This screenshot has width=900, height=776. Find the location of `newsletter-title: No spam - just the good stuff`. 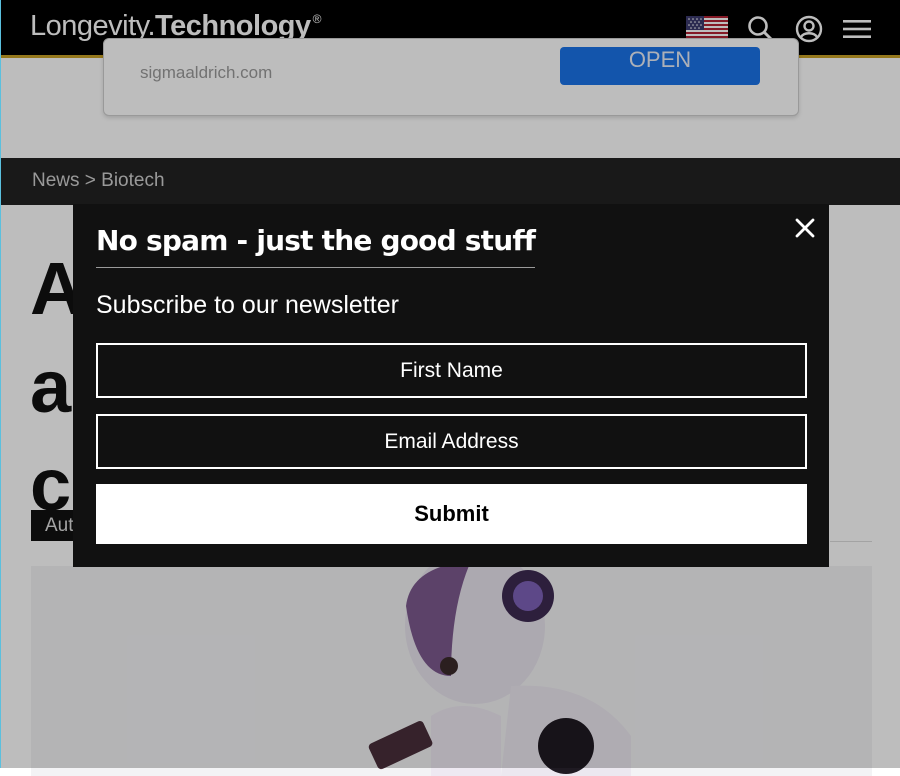

newsletter-title: No spam - just the good stuff is located at coordinates (316, 246).